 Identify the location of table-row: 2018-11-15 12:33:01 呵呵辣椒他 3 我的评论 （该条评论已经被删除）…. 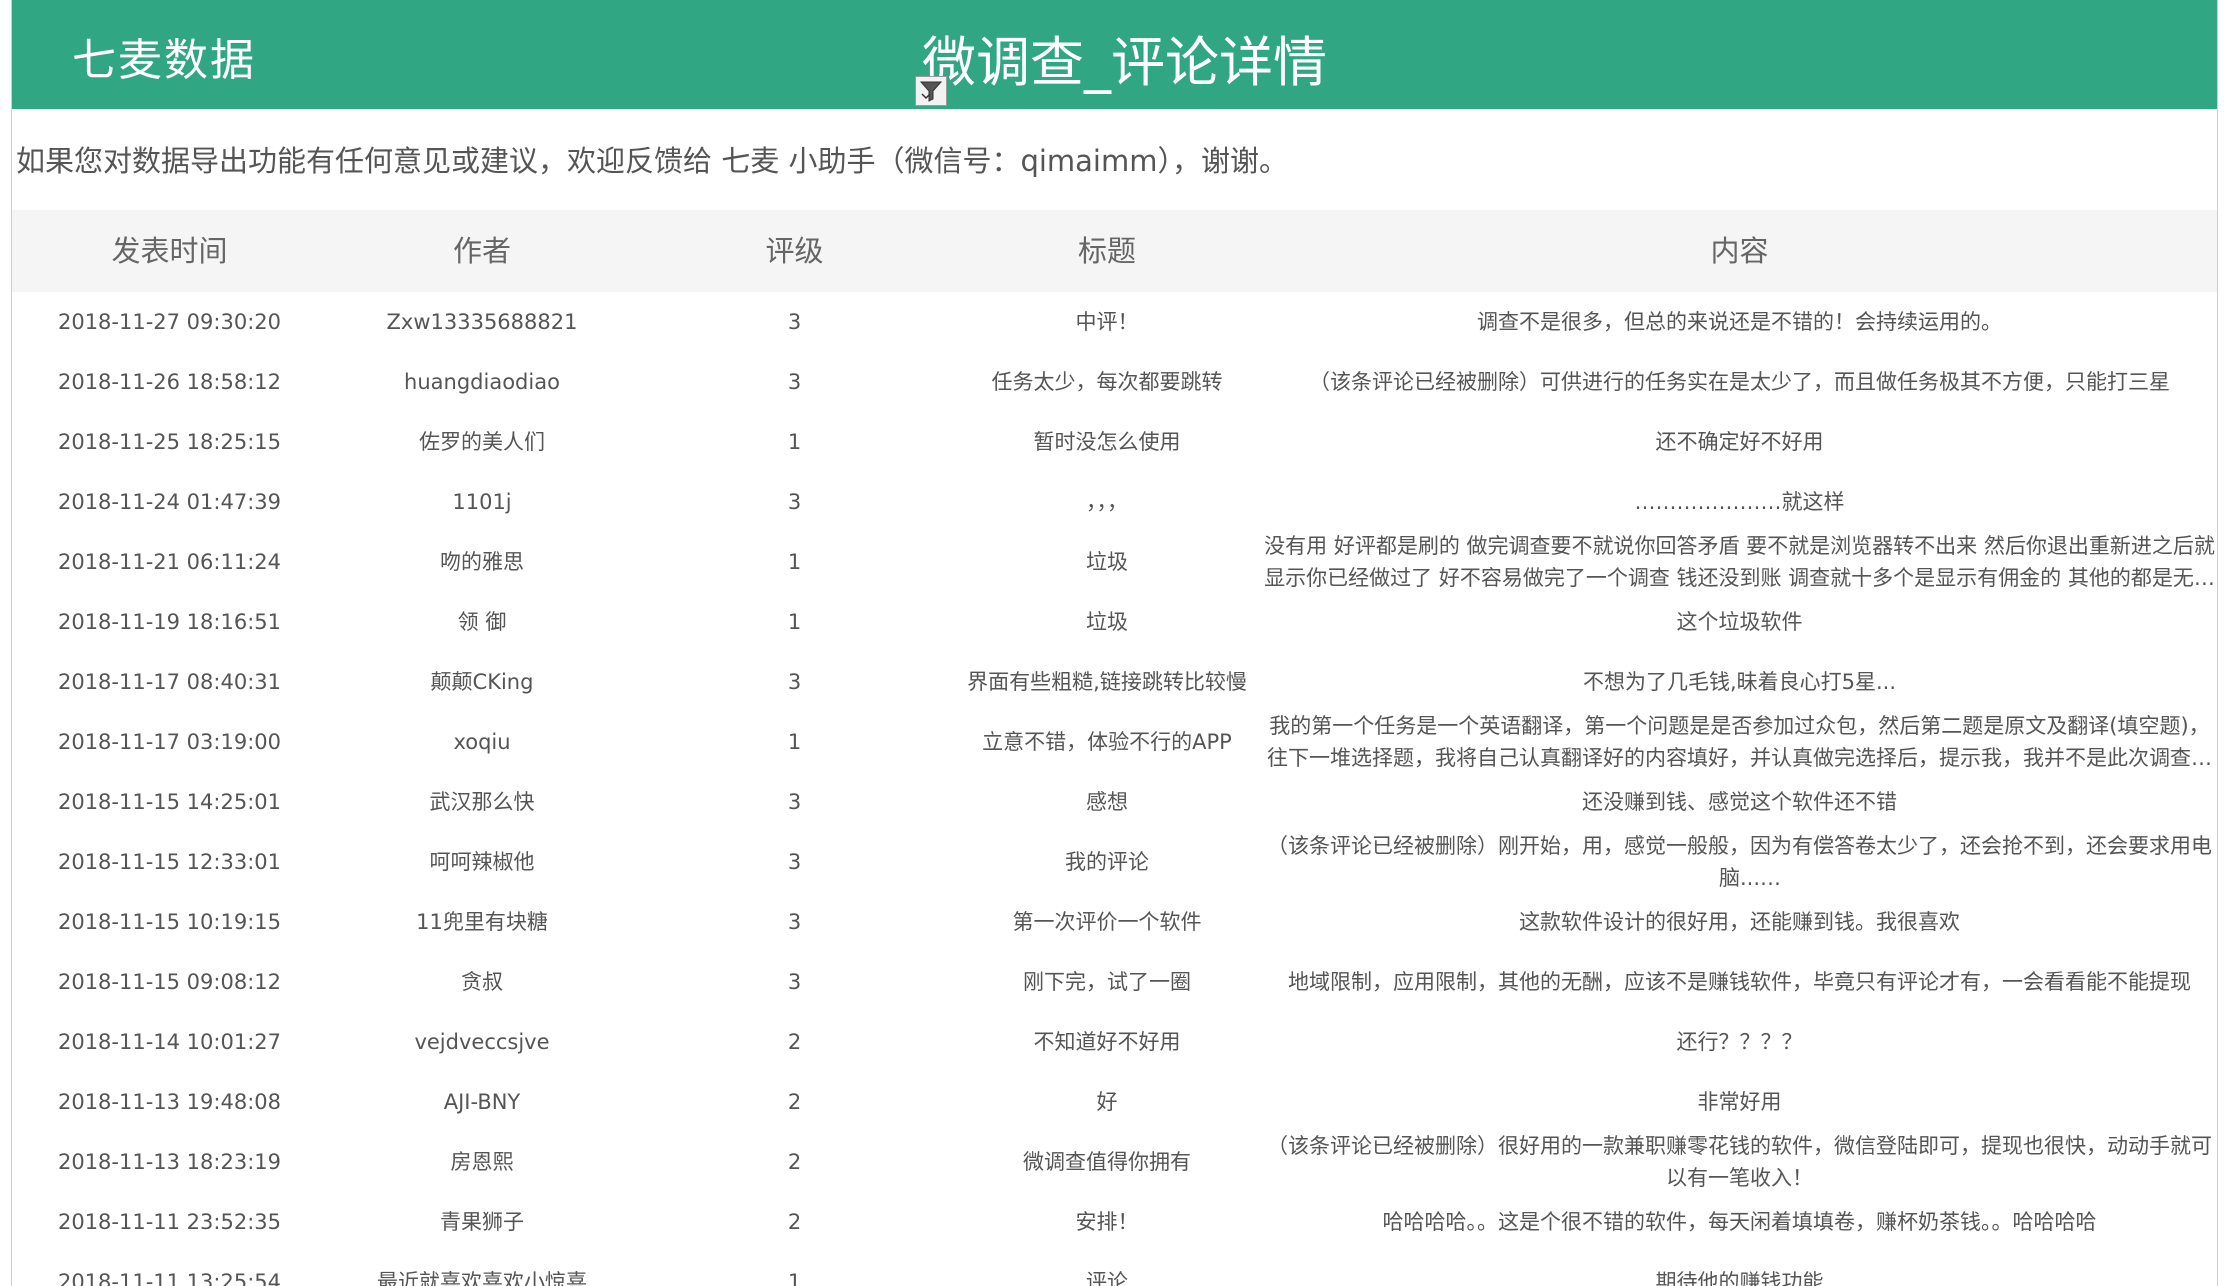
(1114, 862).